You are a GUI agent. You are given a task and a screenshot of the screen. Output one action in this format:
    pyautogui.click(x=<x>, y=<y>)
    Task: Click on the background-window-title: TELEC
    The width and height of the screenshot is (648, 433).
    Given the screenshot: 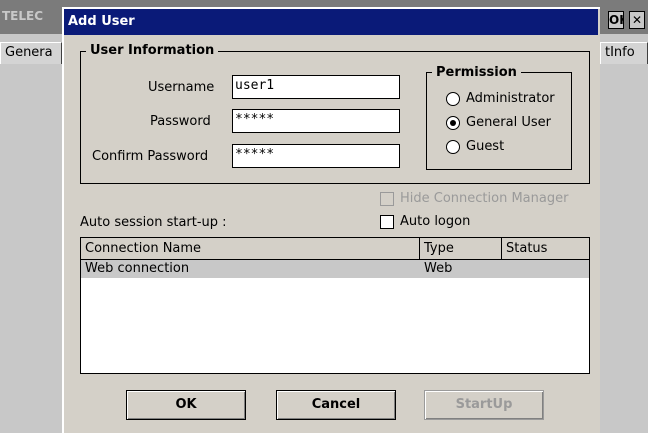 What is the action you would take?
    pyautogui.click(x=23, y=16)
    